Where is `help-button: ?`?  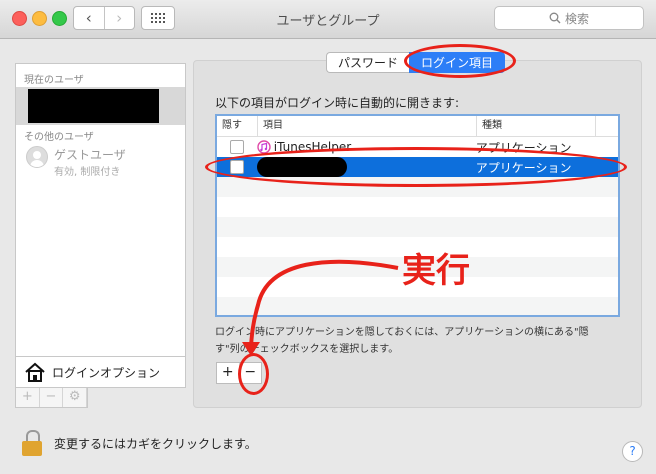
help-button: ? is located at coordinates (632, 451).